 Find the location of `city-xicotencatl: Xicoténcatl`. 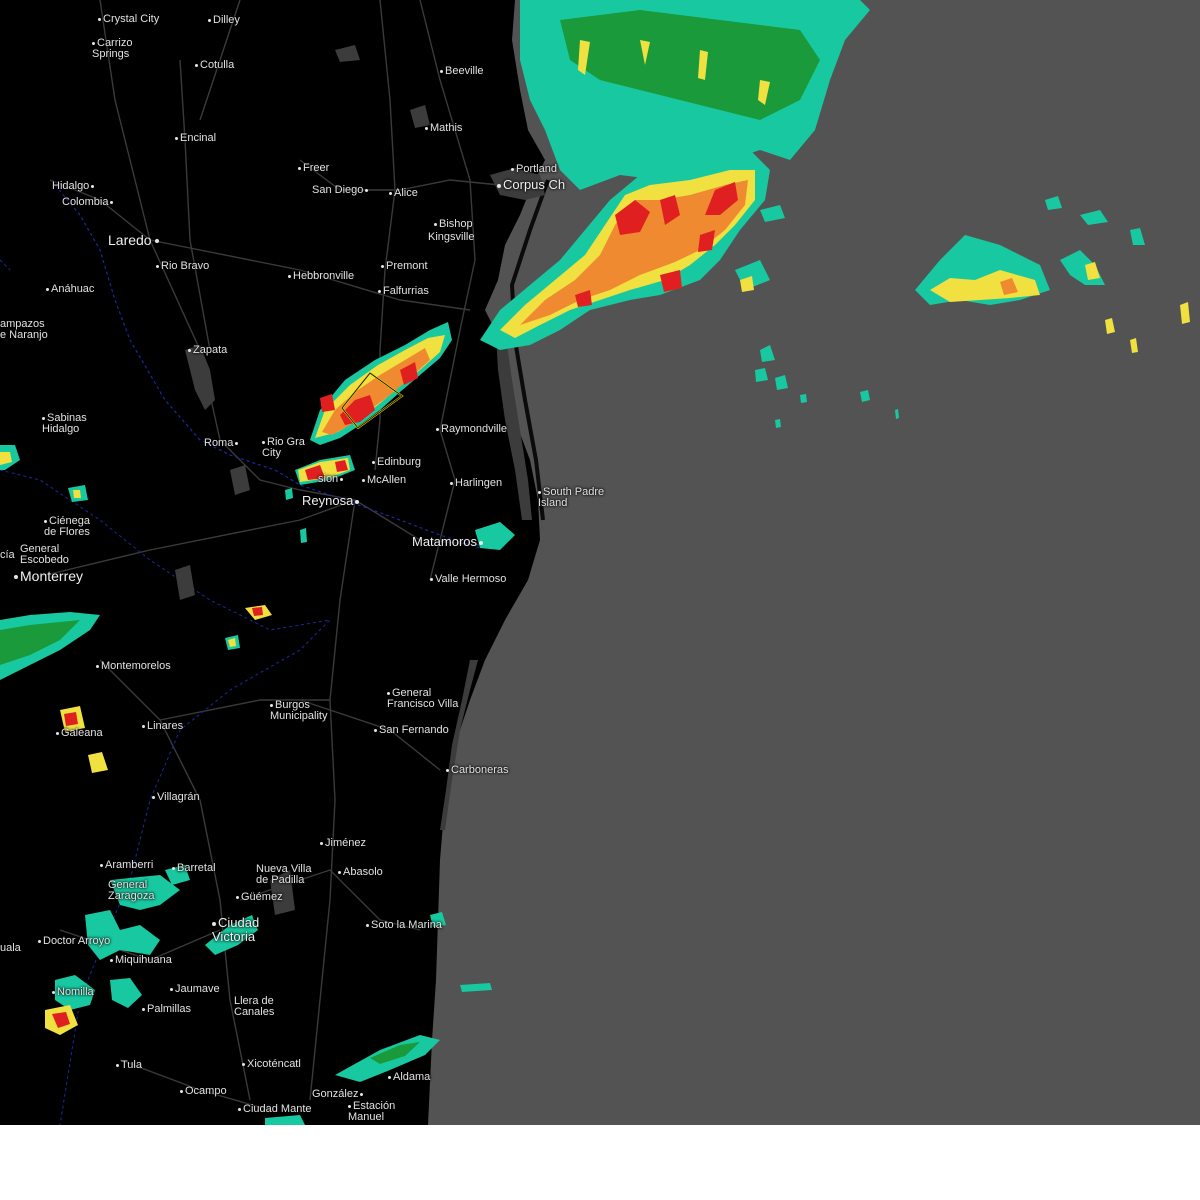

city-xicotencatl: Xicoténcatl is located at coordinates (271, 1064).